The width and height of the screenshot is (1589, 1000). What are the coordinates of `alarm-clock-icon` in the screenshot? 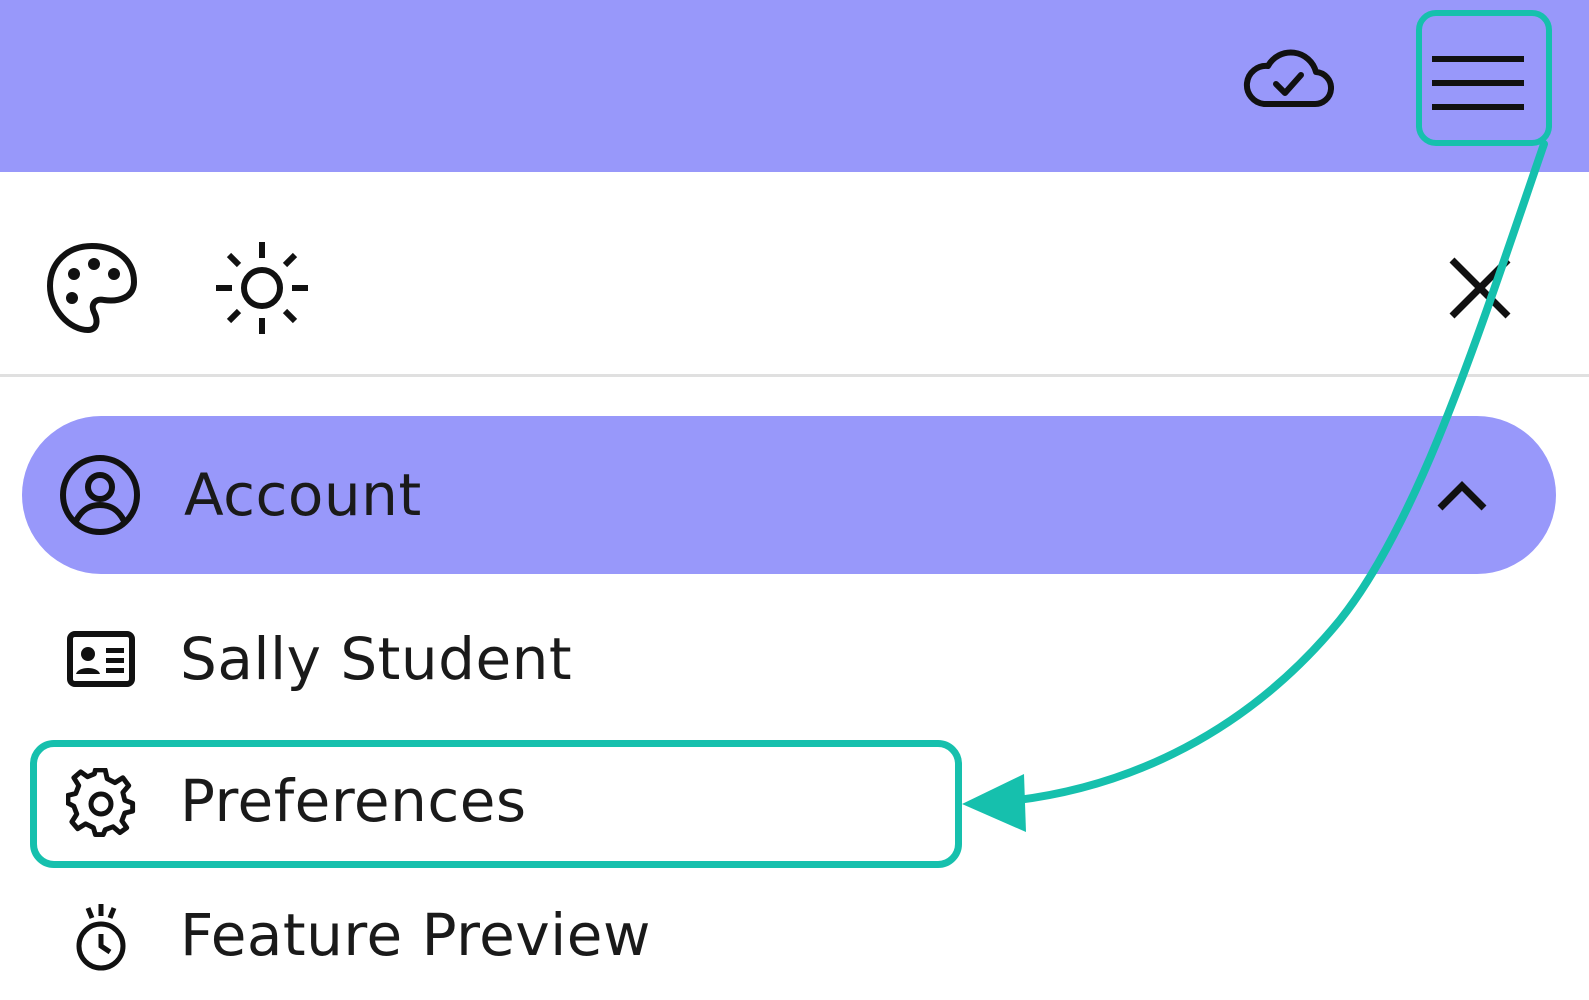 It's located at (101, 937).